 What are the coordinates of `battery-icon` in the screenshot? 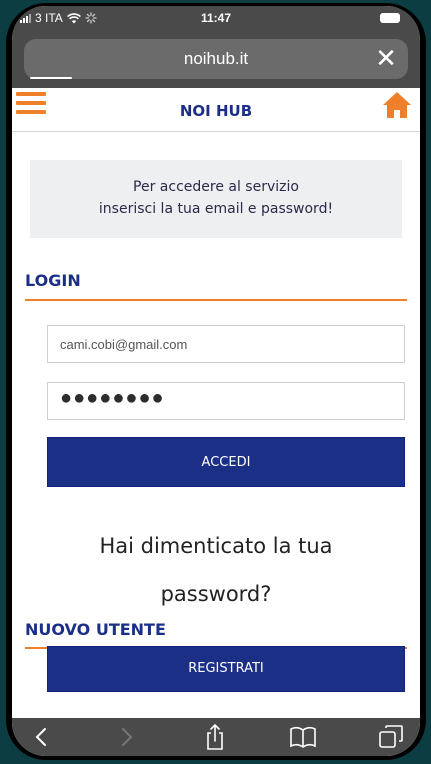 It's located at (390, 18).